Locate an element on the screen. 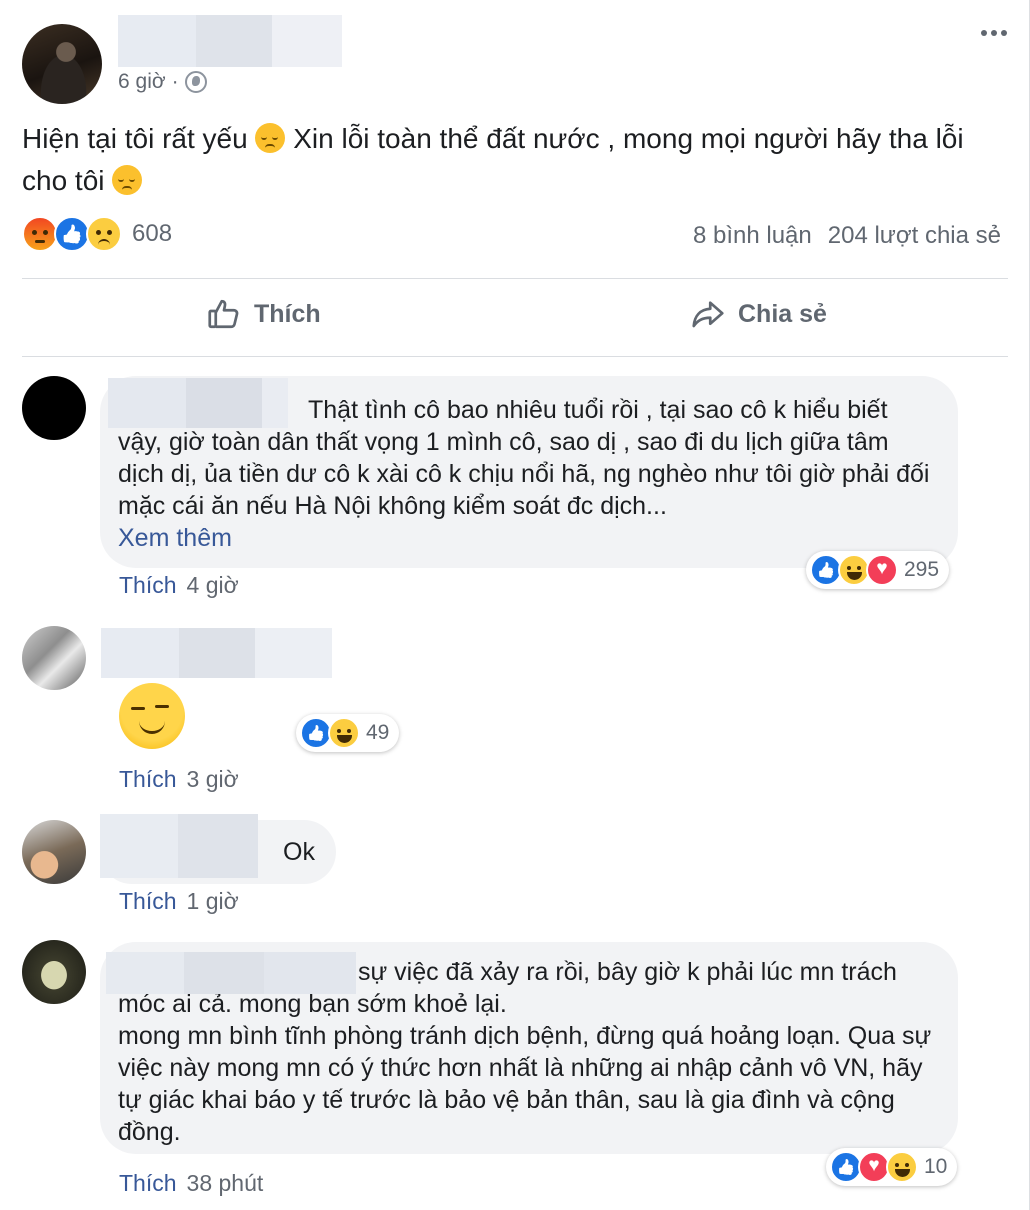 This screenshot has width=1030, height=1210. comment-reactions: 49 is located at coordinates (348, 733).